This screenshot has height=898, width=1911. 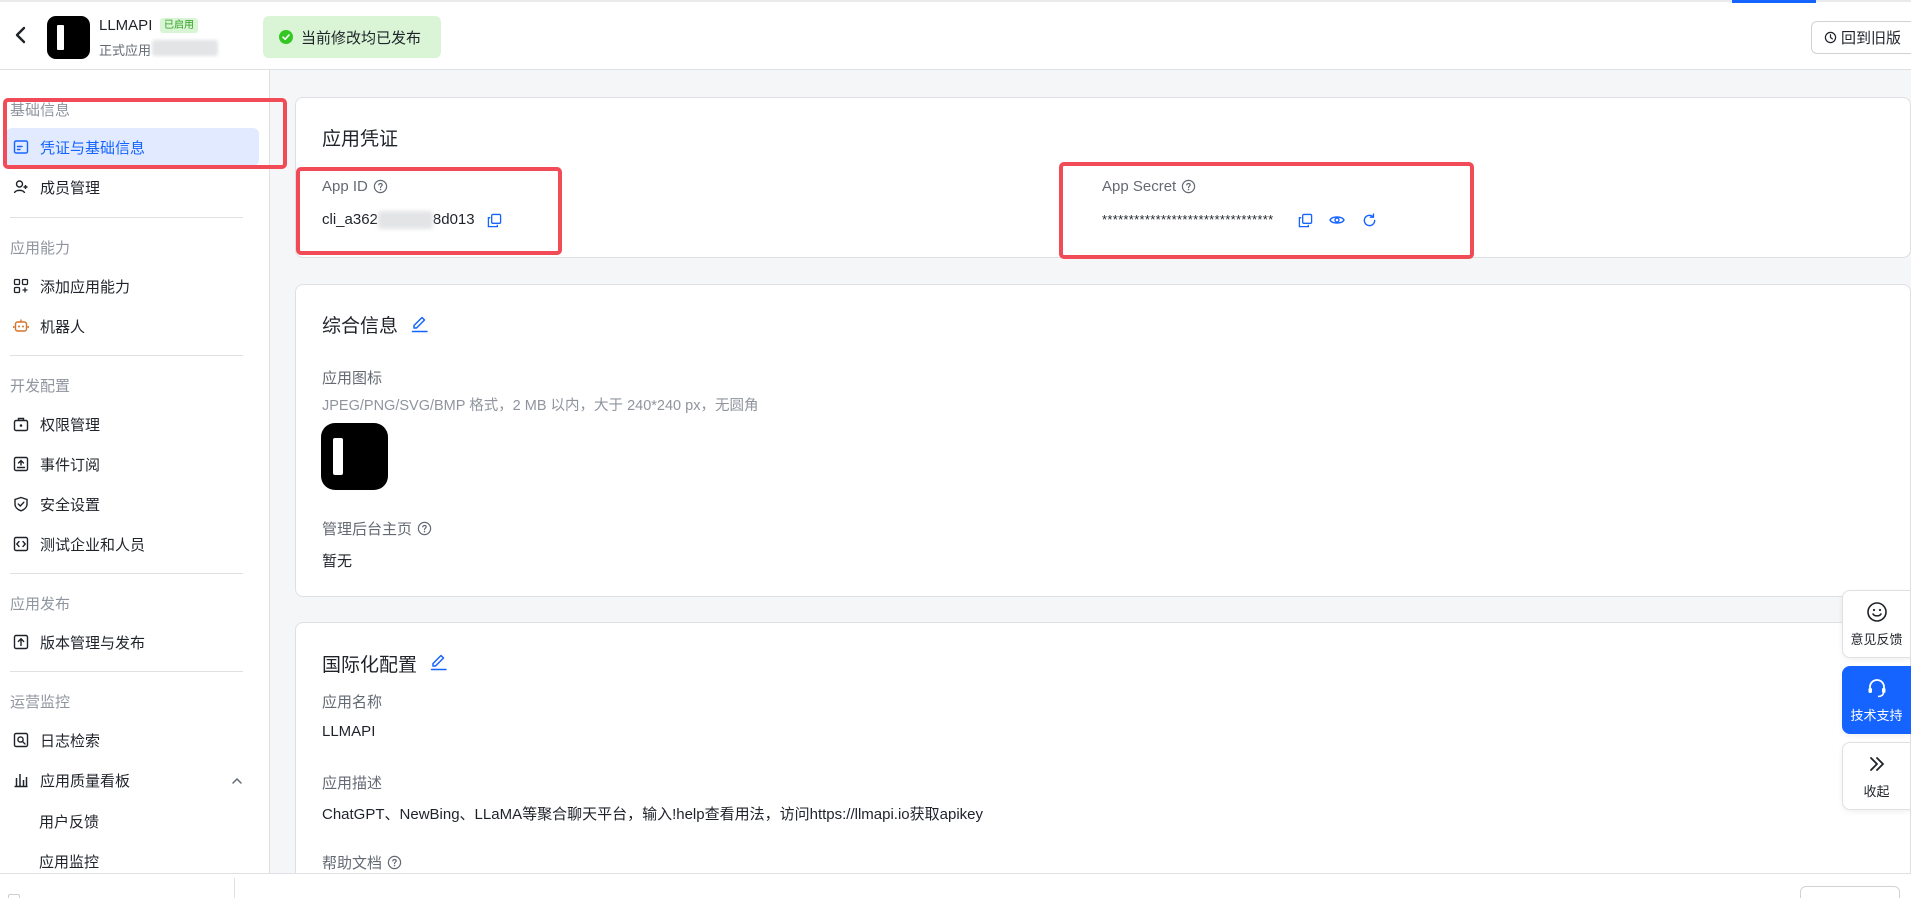 What do you see at coordinates (362, 862) in the screenshot?
I see `help-doc-label: 帮助文档` at bounding box center [362, 862].